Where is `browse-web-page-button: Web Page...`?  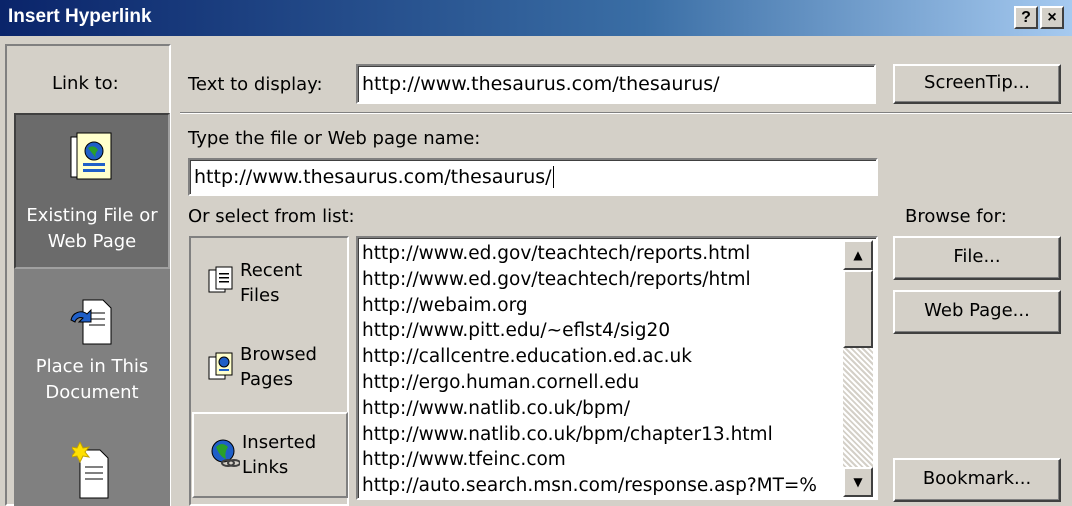
browse-web-page-button: Web Page... is located at coordinates (977, 312).